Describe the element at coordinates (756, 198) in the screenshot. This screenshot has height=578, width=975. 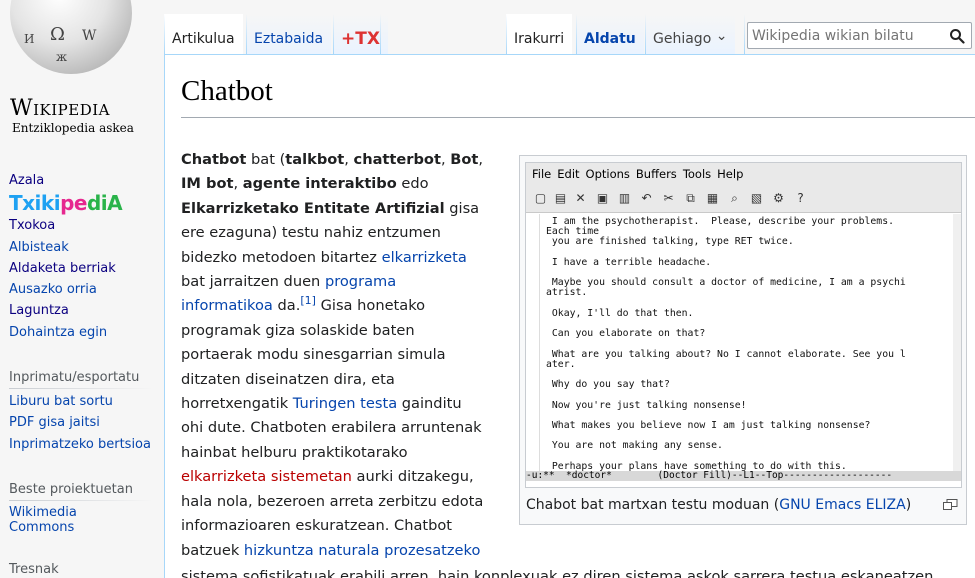
I see `print-icon: ▧` at that location.